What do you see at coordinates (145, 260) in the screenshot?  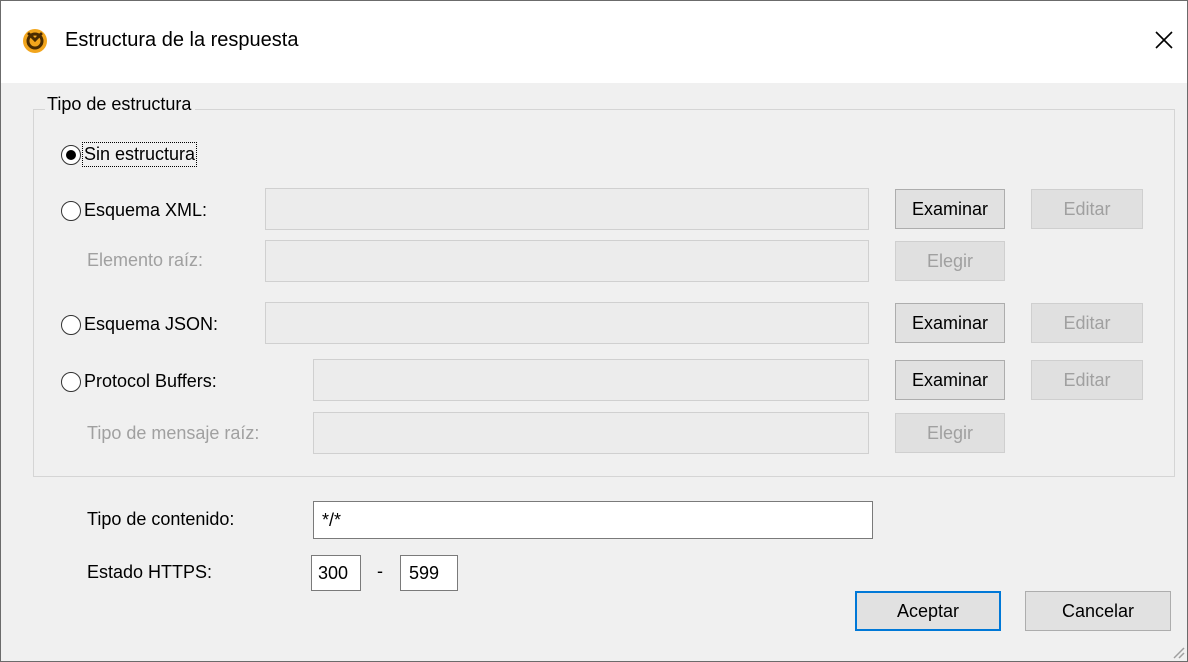 I see `xml-root-element-label: Elemento raíz:` at bounding box center [145, 260].